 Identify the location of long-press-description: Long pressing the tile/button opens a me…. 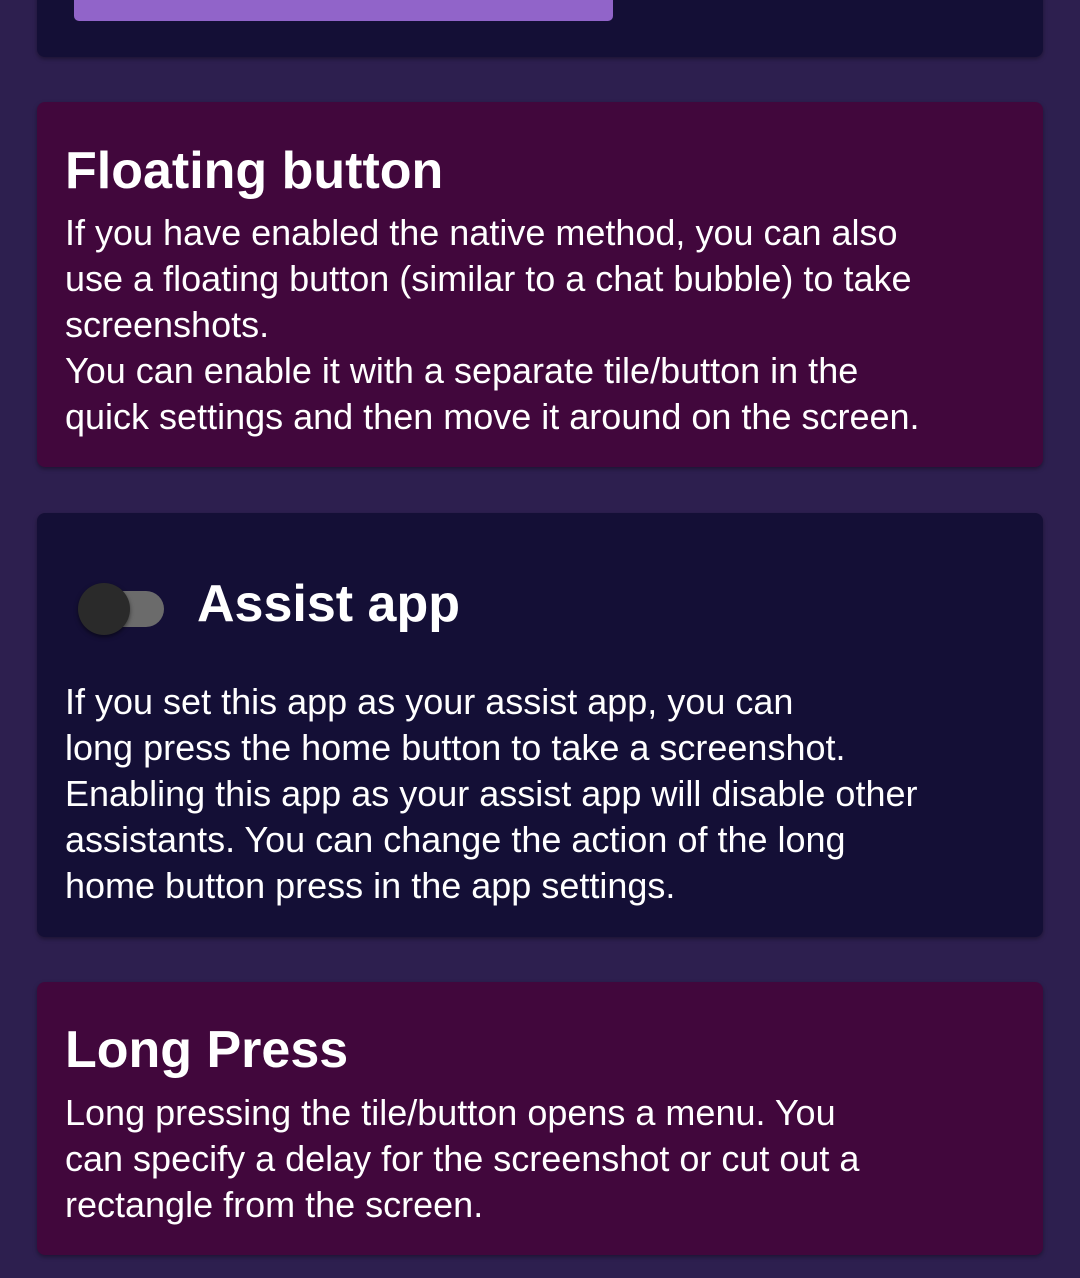
(545, 1159).